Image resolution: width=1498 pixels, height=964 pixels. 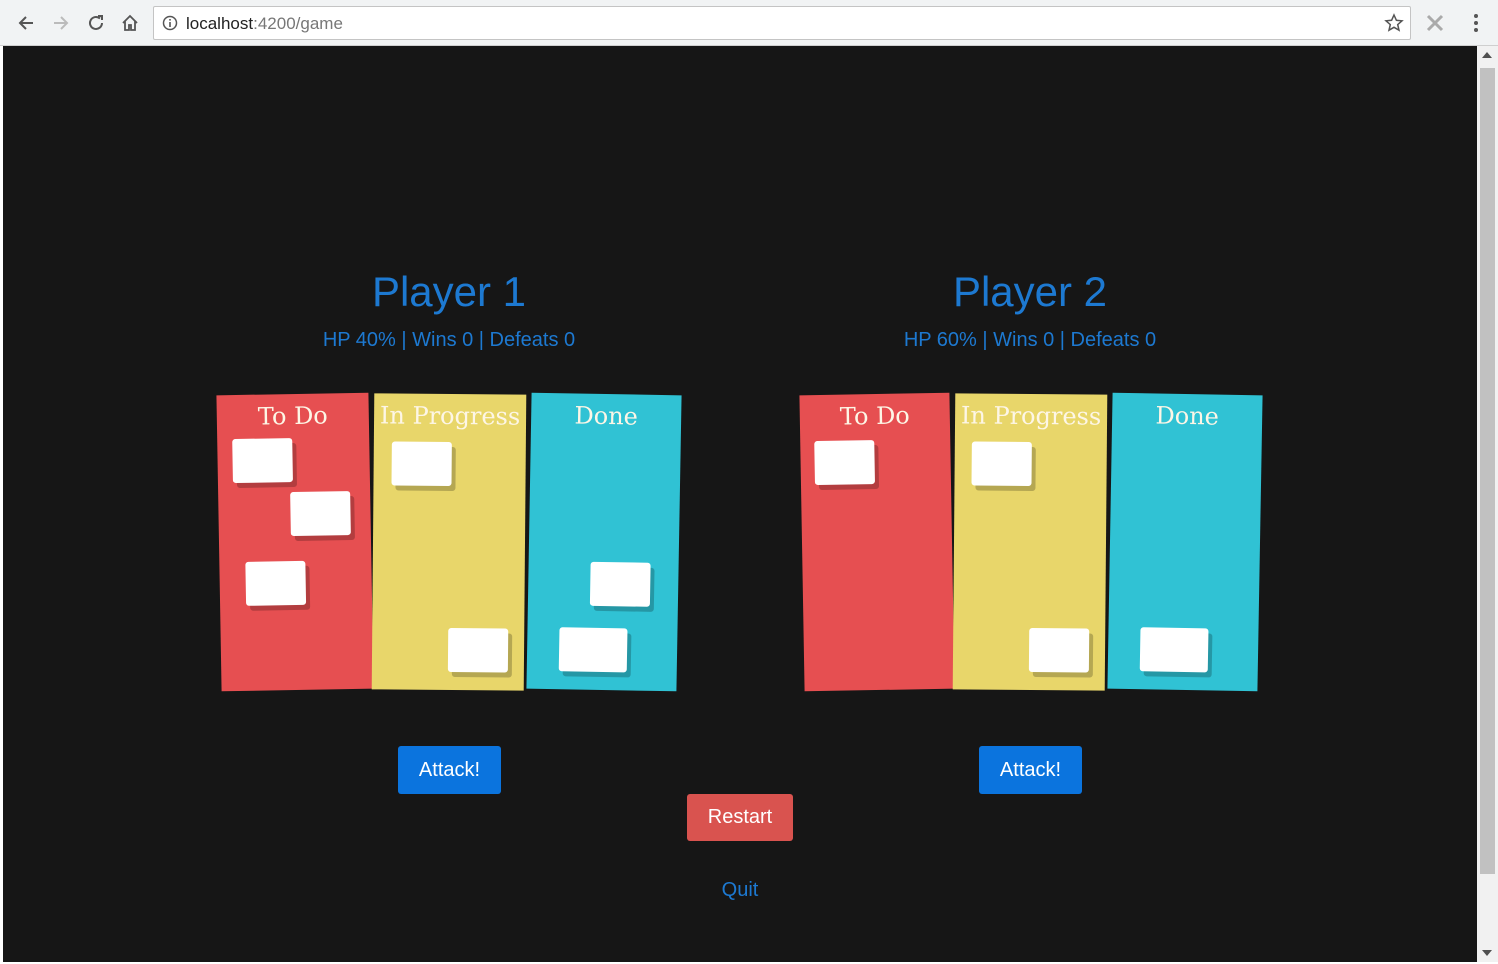 I want to click on scroll-thumb, so click(x=1487, y=471).